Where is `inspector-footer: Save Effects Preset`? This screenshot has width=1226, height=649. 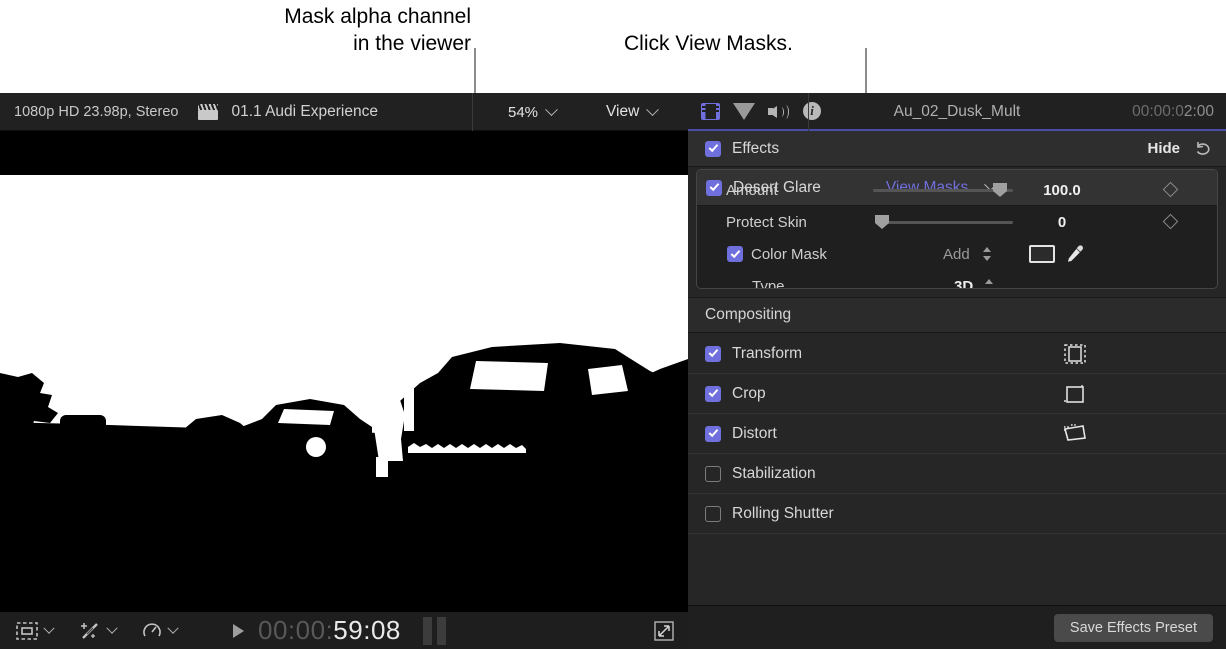 inspector-footer: Save Effects Preset is located at coordinates (957, 627).